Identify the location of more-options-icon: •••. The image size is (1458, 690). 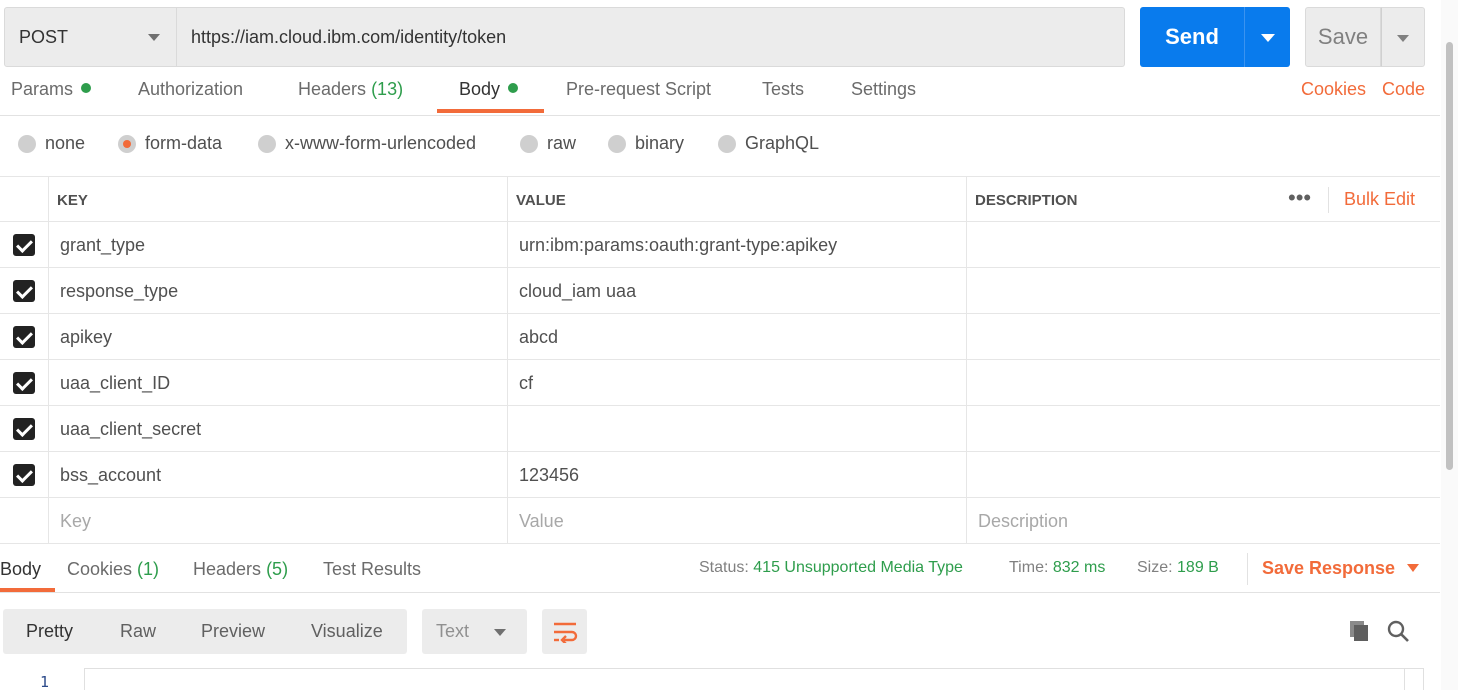
(1299, 198).